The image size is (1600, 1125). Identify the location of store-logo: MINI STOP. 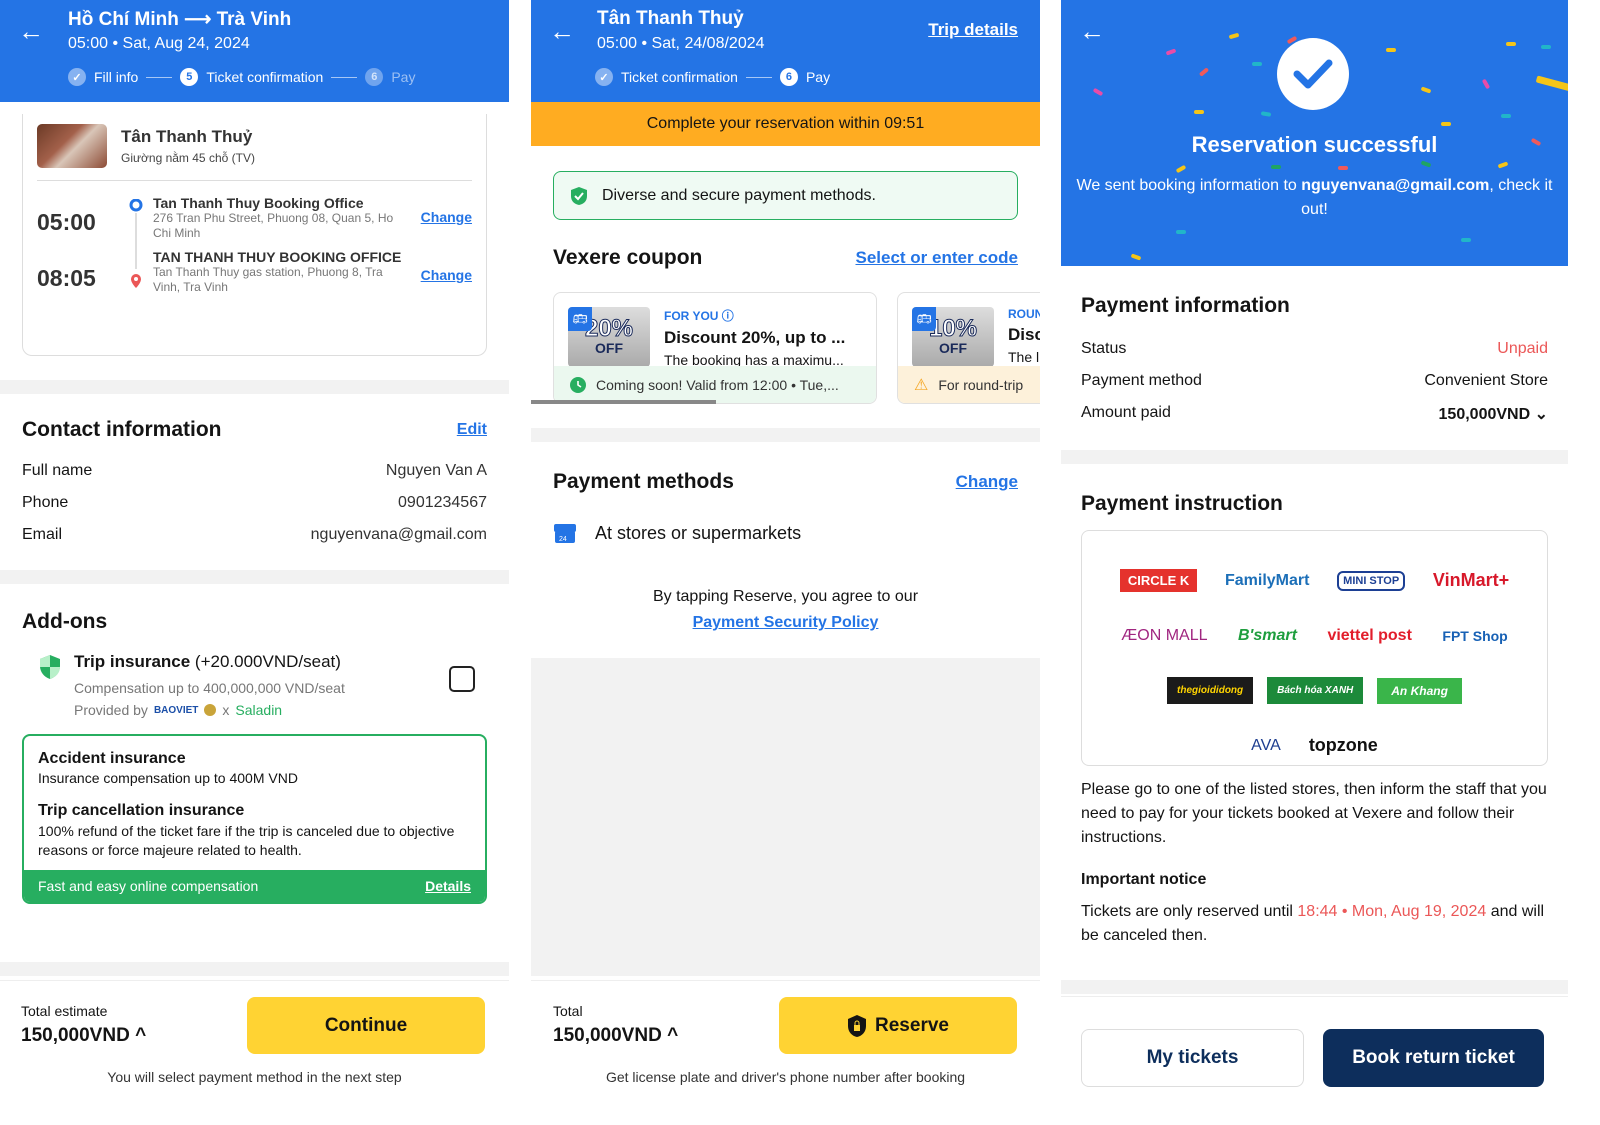
(1371, 580).